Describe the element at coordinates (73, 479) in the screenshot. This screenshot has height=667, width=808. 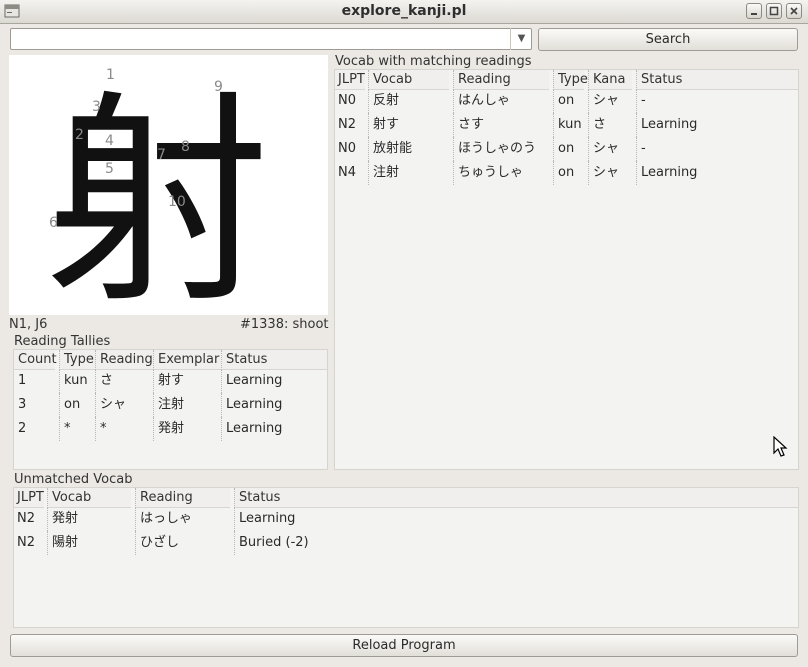
I see `unmatched-vocab-title: Unmatched Vocab` at that location.